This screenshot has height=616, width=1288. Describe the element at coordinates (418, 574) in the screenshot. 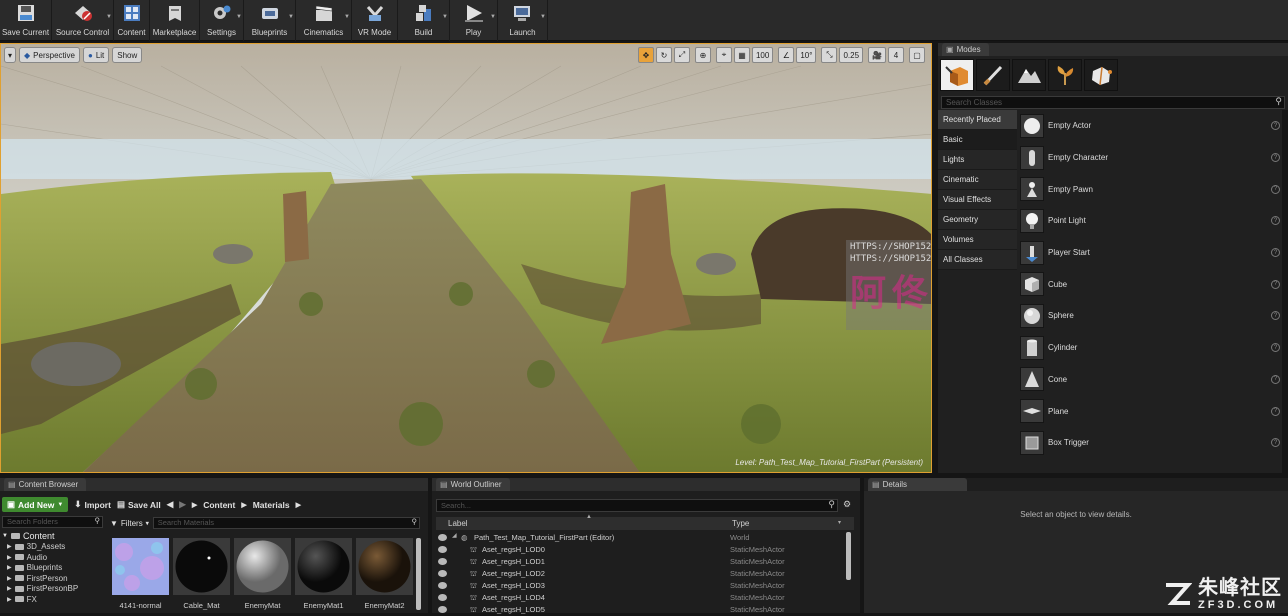

I see `asset-scrollbar` at that location.